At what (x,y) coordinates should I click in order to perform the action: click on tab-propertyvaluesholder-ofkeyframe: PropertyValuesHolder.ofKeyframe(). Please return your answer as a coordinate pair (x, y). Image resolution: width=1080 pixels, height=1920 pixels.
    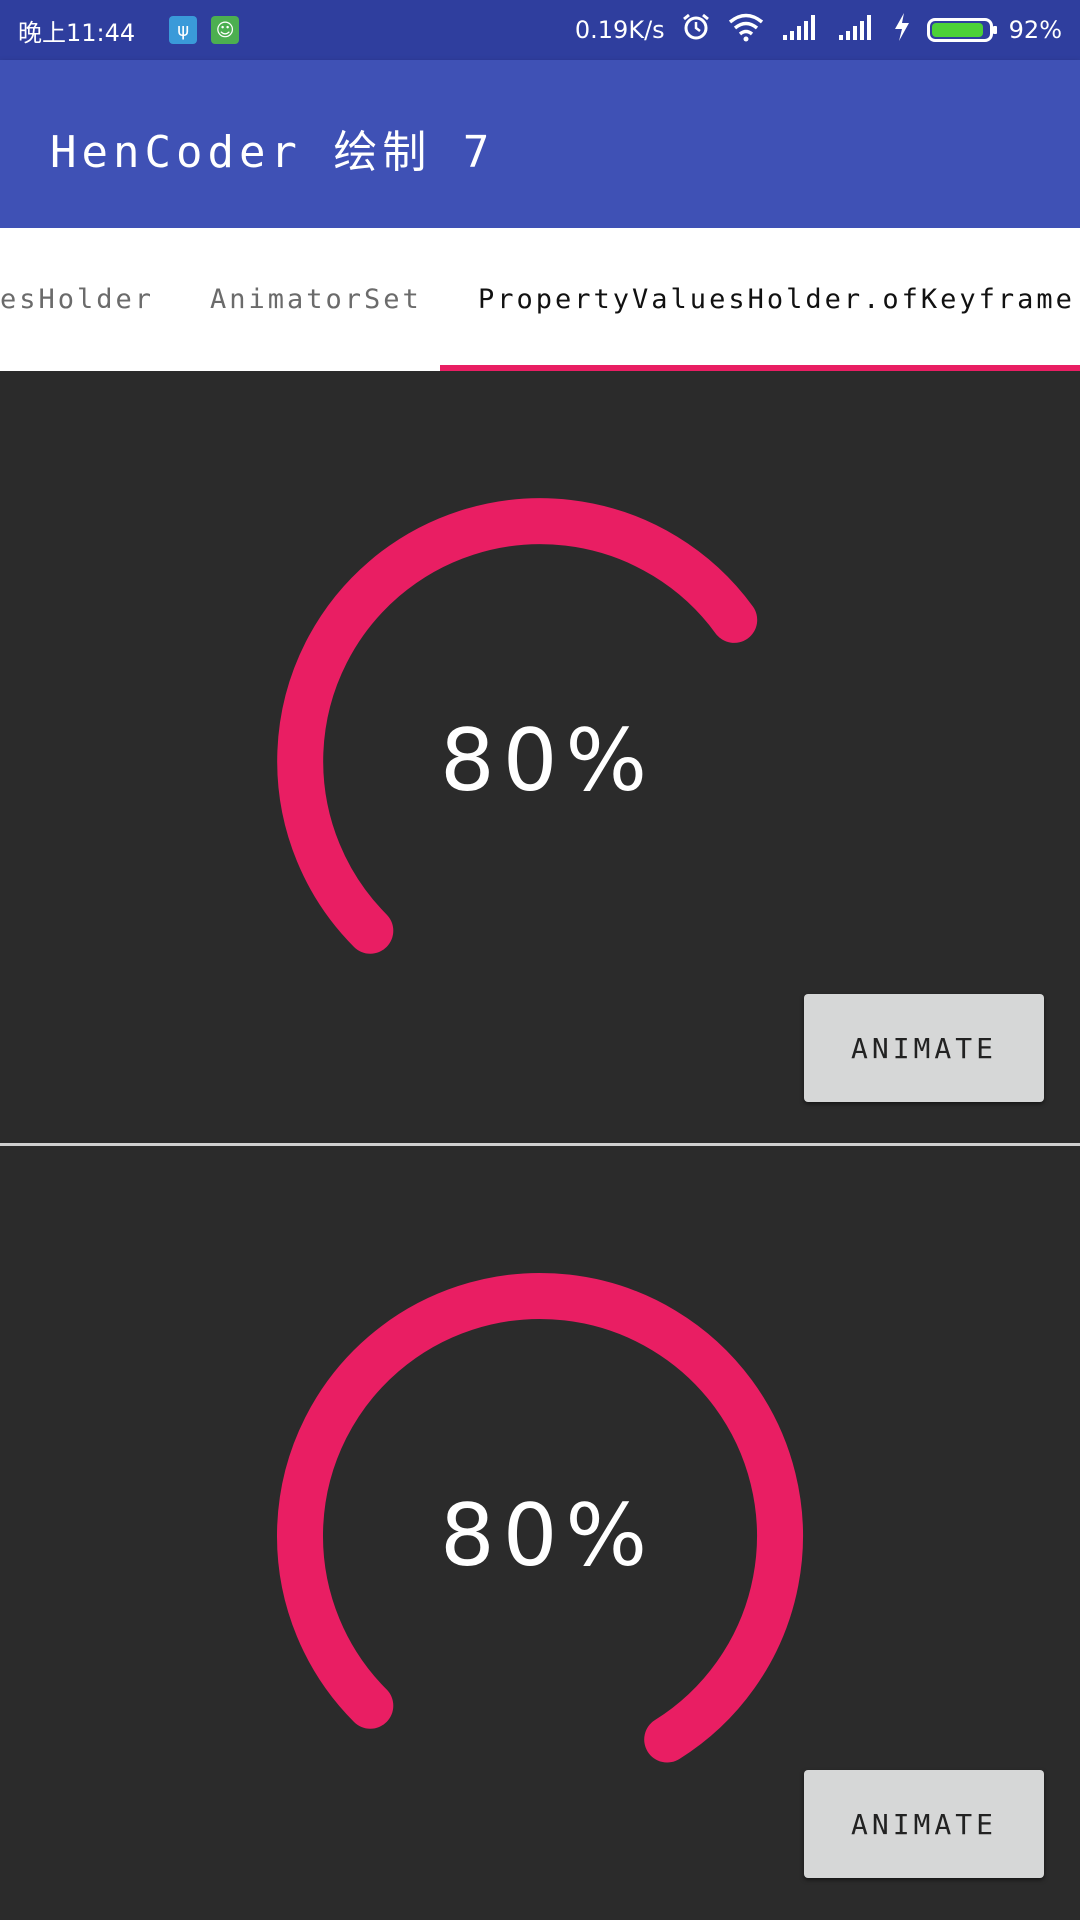
    Looking at the image, I should click on (779, 299).